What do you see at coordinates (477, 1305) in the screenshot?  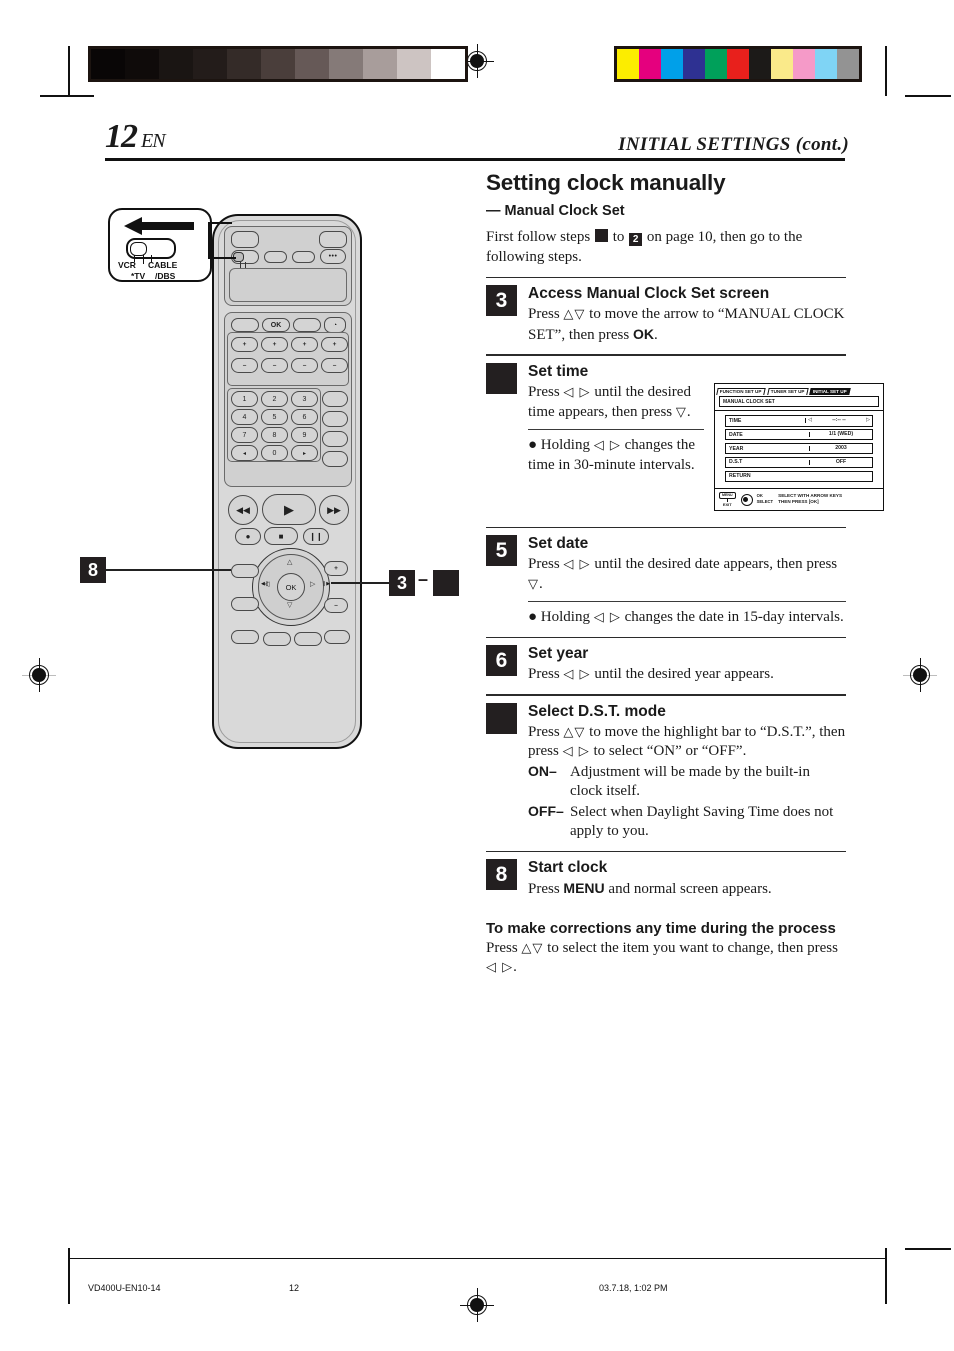 I see `registration-target-bottom` at bounding box center [477, 1305].